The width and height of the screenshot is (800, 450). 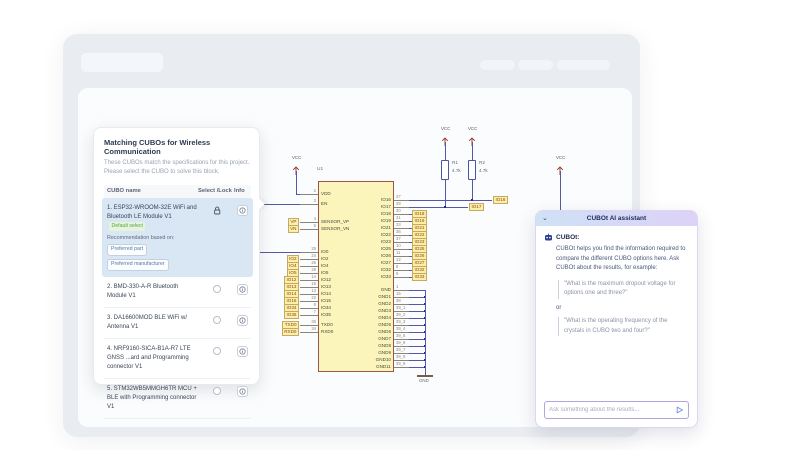 What do you see at coordinates (384, 296) in the screenshot?
I see `pin-name-gnd1: GND1` at bounding box center [384, 296].